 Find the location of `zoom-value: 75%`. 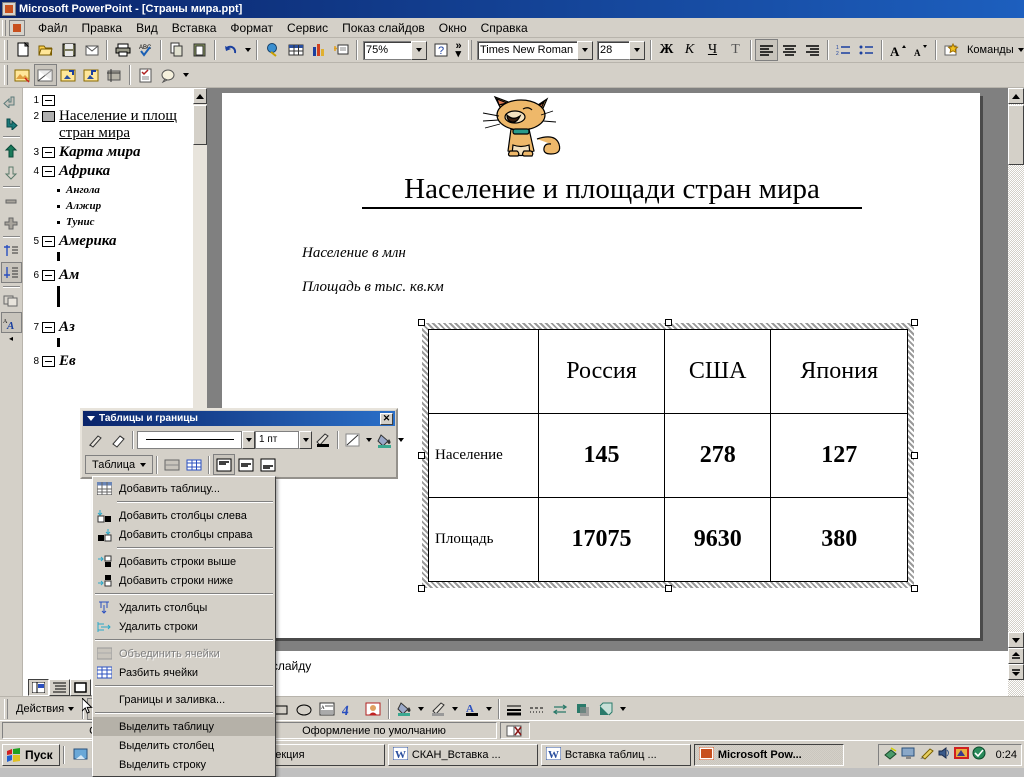

zoom-value: 75% is located at coordinates (387, 50).